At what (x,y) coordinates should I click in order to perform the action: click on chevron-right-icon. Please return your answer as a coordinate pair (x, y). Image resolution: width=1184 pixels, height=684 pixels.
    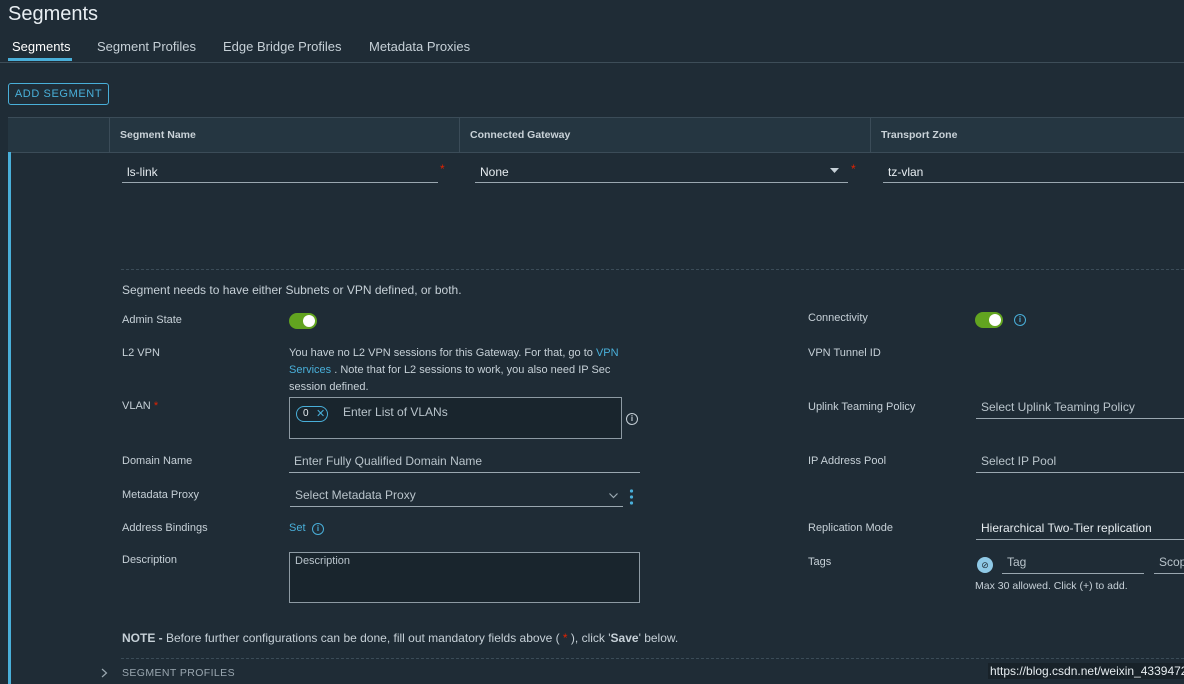
    Looking at the image, I should click on (104, 673).